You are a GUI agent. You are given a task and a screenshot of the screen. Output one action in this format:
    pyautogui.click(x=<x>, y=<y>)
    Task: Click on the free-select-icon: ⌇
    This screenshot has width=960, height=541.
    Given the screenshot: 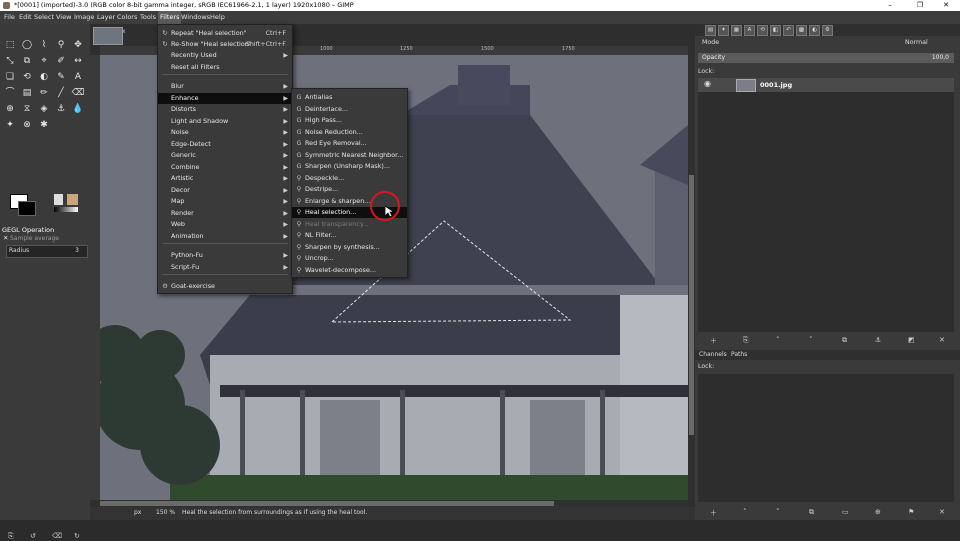 What is the action you would take?
    pyautogui.click(x=44, y=45)
    